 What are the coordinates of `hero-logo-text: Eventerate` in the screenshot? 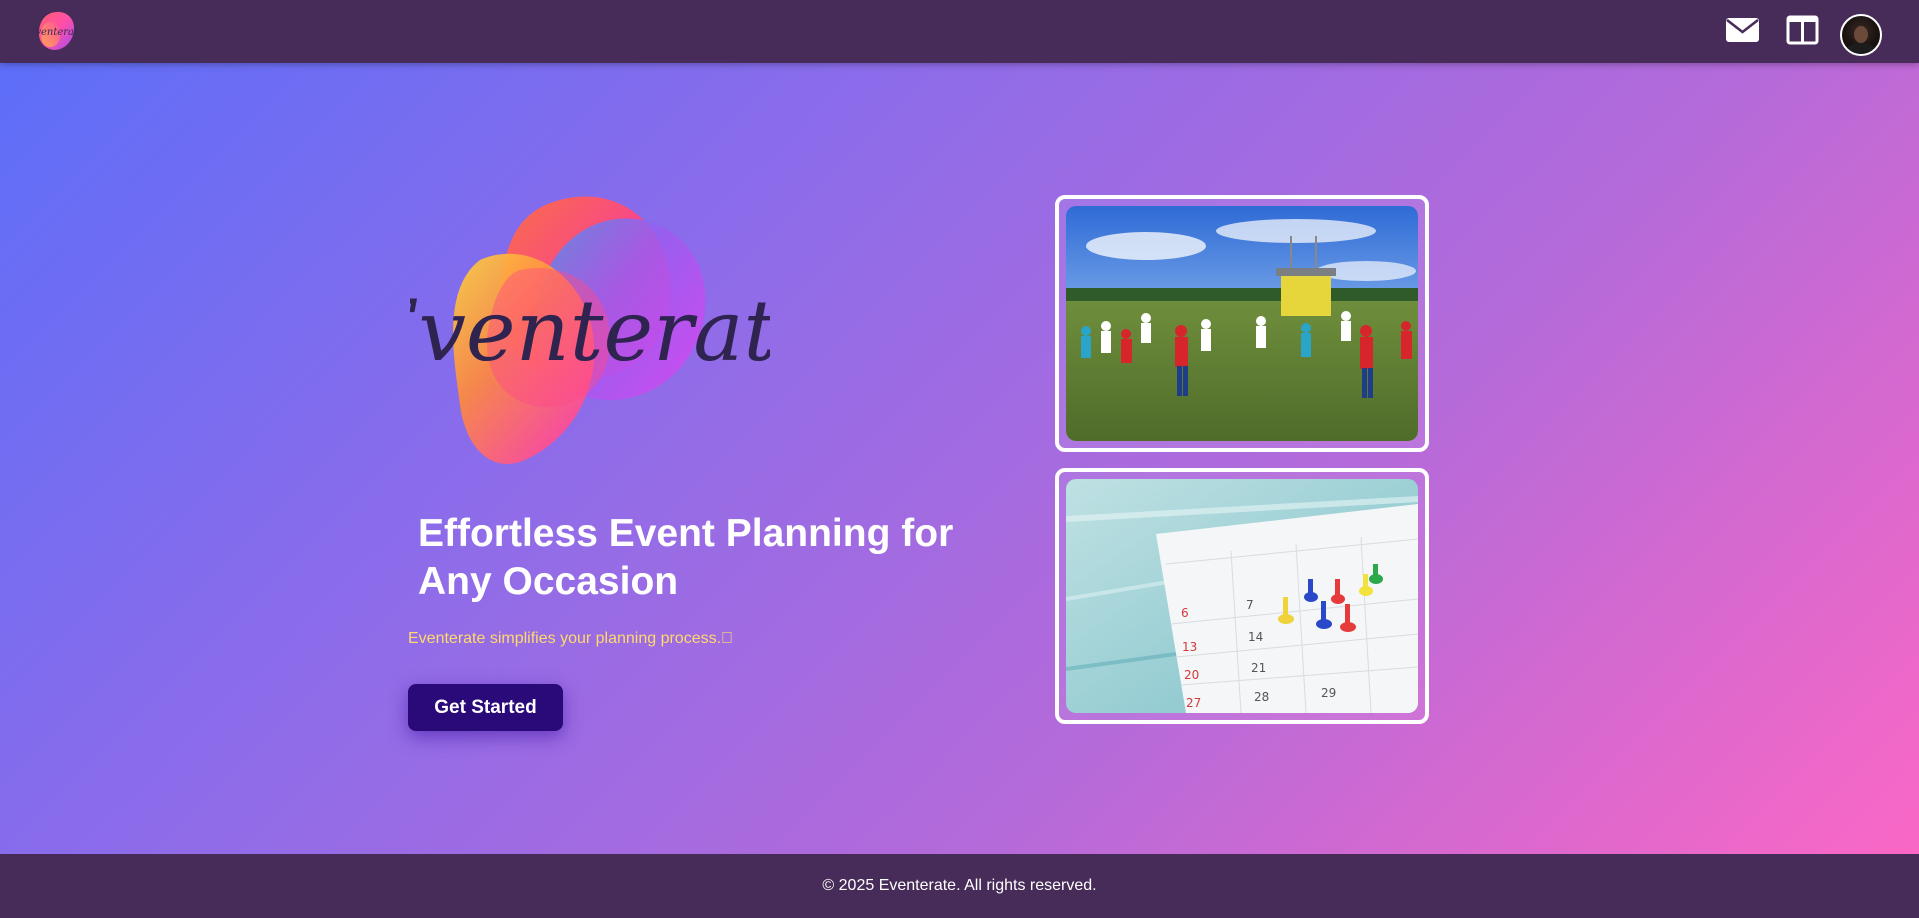 It's located at (590, 331).